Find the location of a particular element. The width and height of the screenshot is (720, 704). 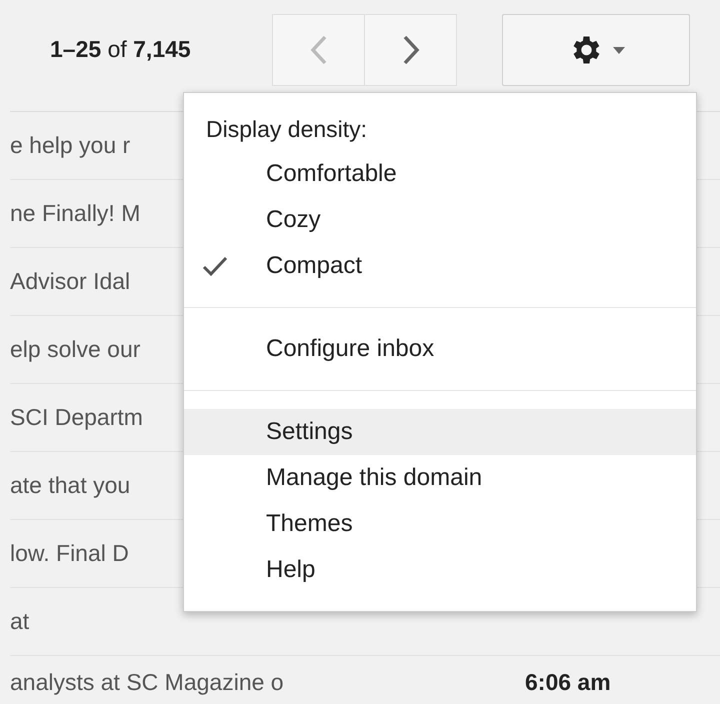

email-snippet: elp solve our is located at coordinates (75, 349).